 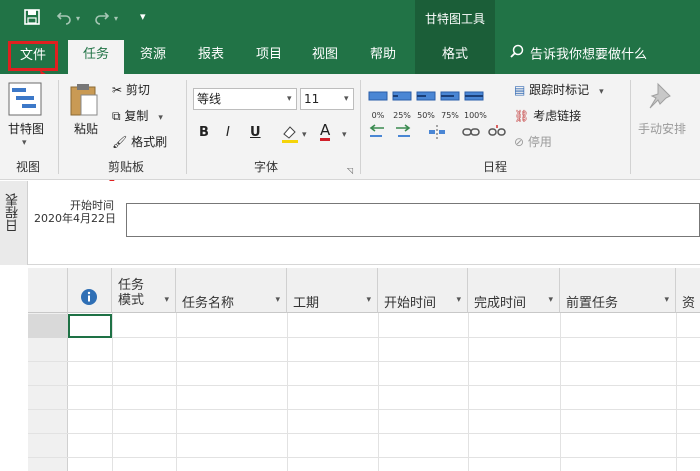 What do you see at coordinates (547, 116) in the screenshot?
I see `respect-links-button: ⛓ 考虑链接` at bounding box center [547, 116].